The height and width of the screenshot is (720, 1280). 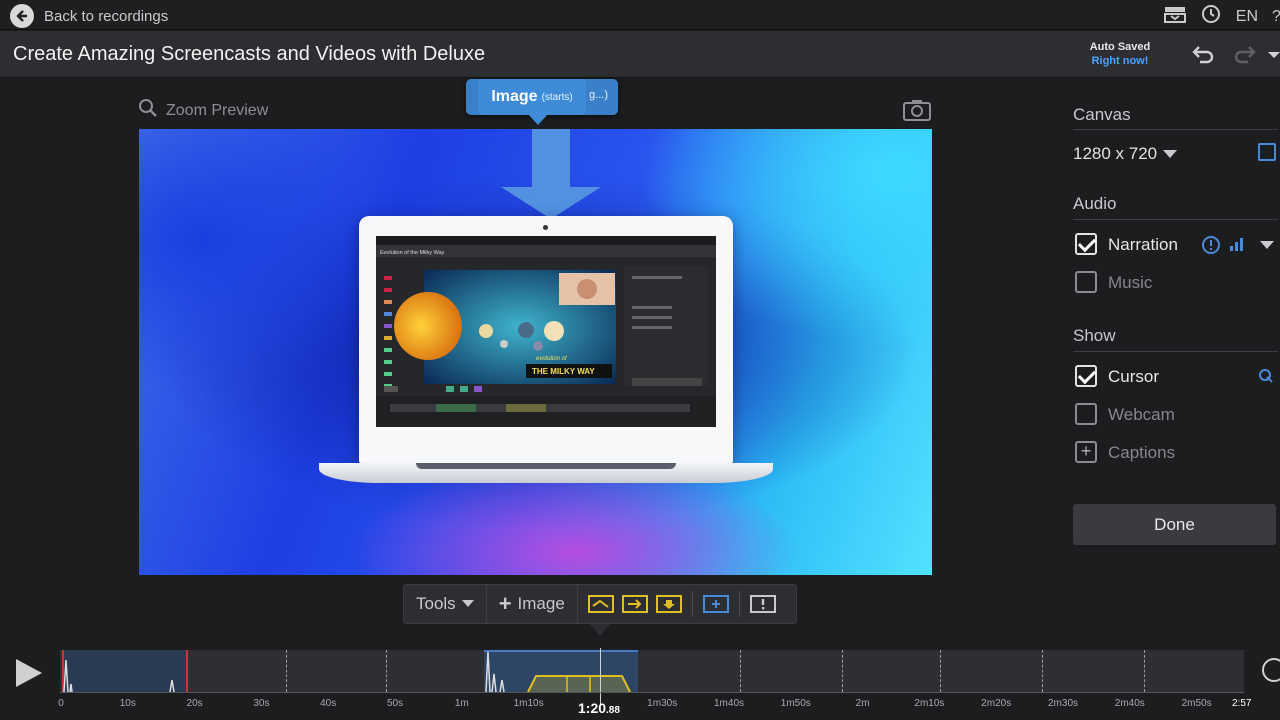 What do you see at coordinates (1247, 17) in the screenshot?
I see `language-selector: EN` at bounding box center [1247, 17].